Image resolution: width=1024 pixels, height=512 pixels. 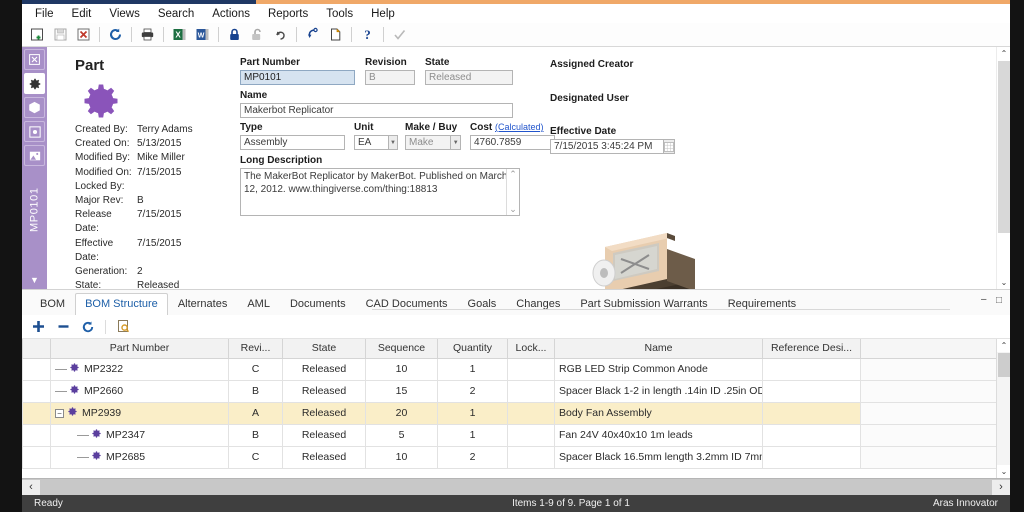 What do you see at coordinates (401, 349) in the screenshot?
I see `col-header-sequence: Sequence` at bounding box center [401, 349].